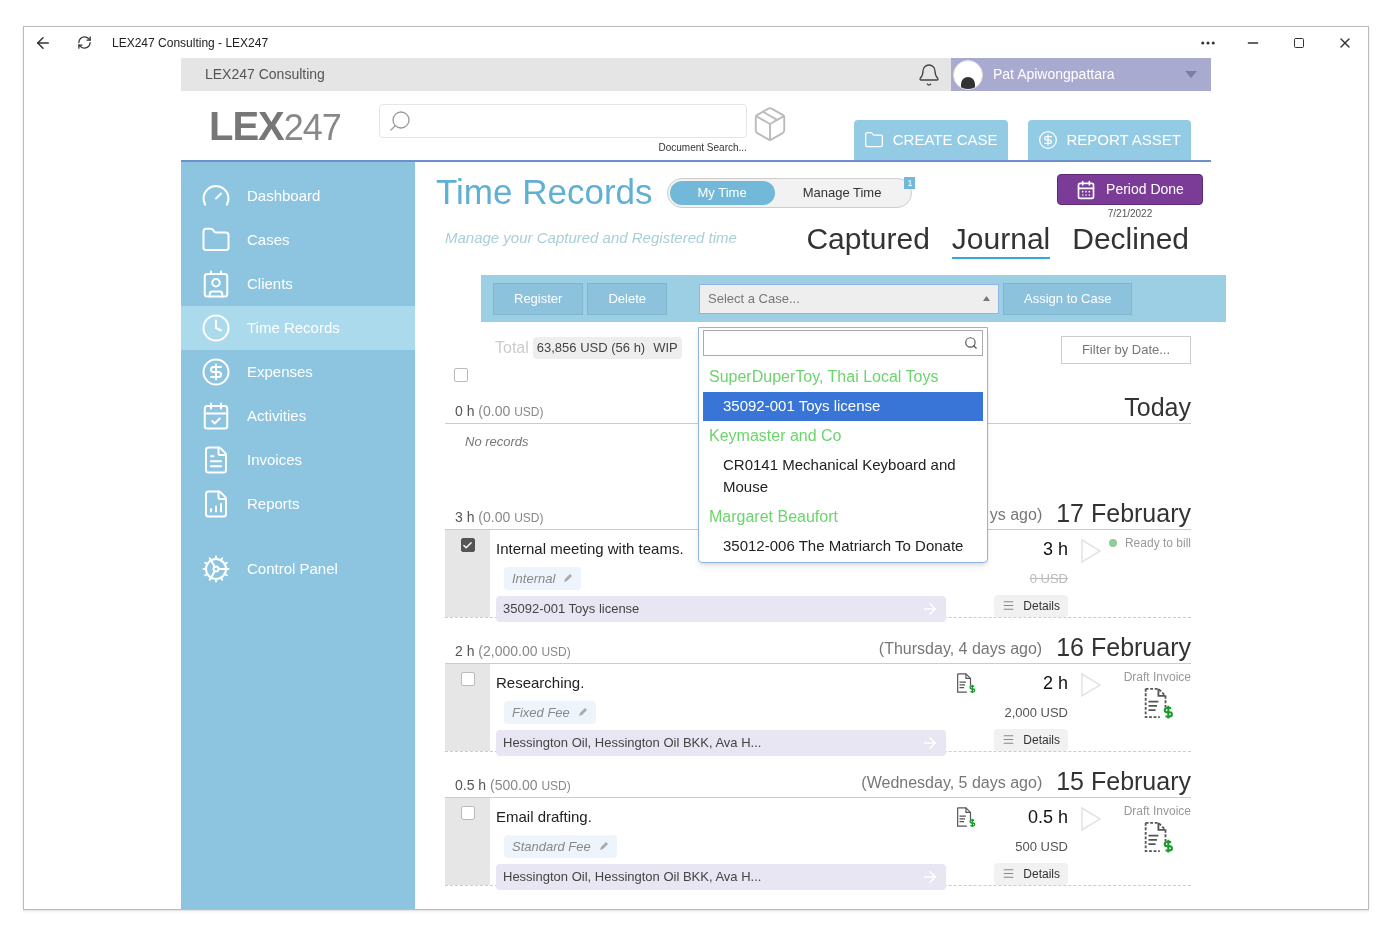  I want to click on sidebar-item: Reports, so click(298, 504).